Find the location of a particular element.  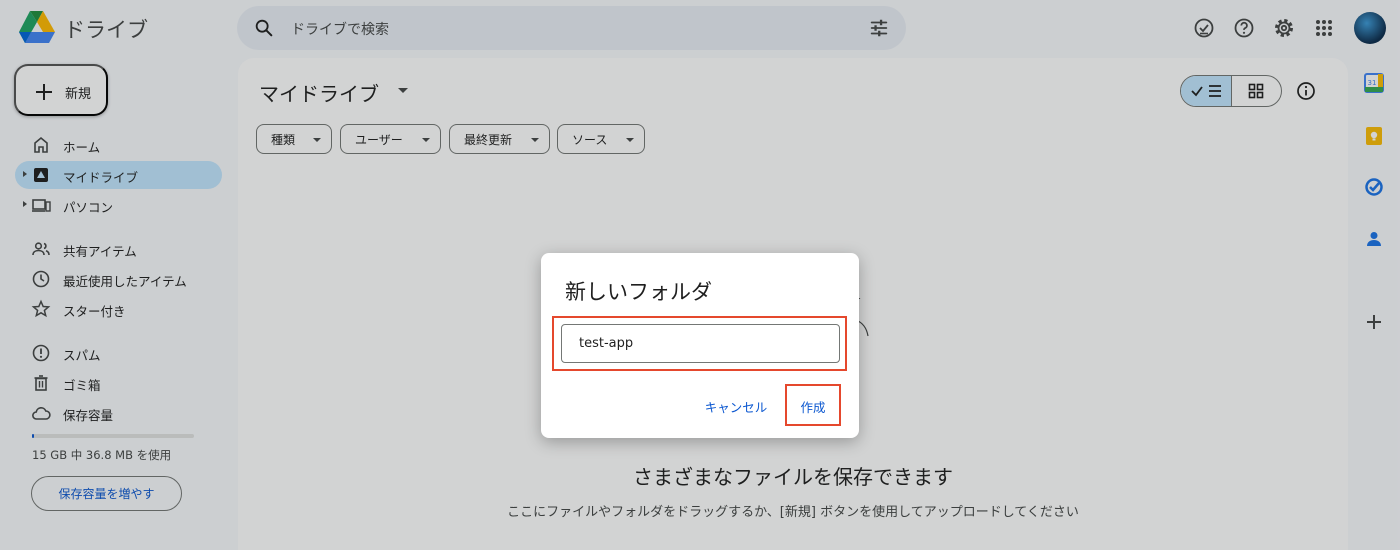

new-folder-dialog: 新しいフォルダ キャンセル 作成 is located at coordinates (700, 345).